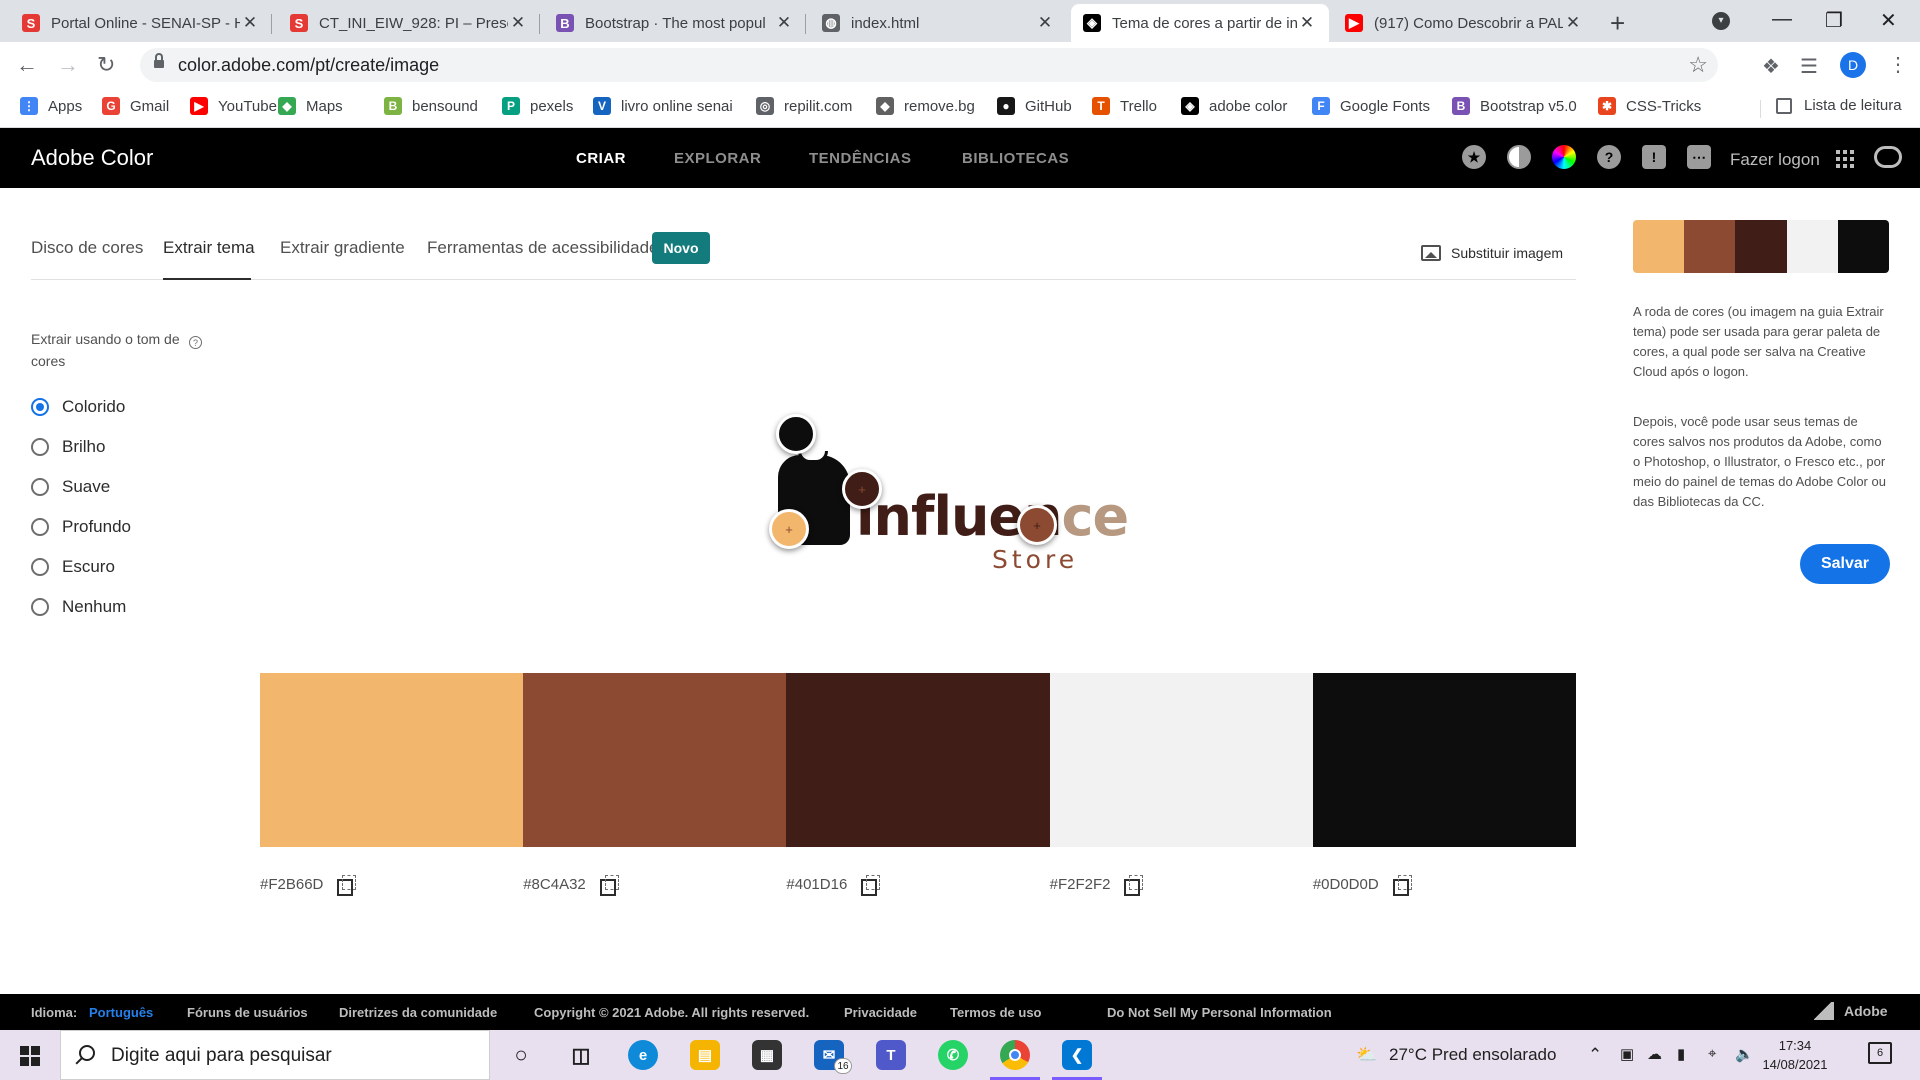 The width and height of the screenshot is (1920, 1080). Describe the element at coordinates (1834, 20) in the screenshot. I see `maximize-icon: ❐` at that location.